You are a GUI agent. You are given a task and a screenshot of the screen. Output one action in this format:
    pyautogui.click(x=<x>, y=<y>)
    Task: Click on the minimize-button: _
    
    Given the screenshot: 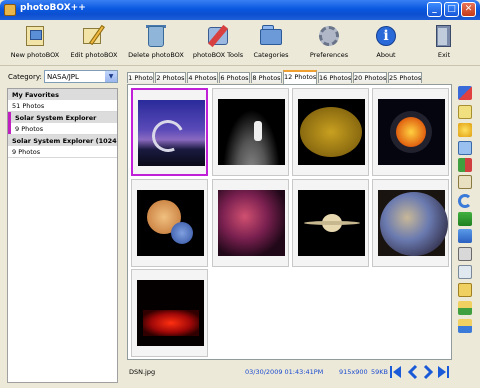 What is the action you would take?
    pyautogui.click(x=434, y=9)
    